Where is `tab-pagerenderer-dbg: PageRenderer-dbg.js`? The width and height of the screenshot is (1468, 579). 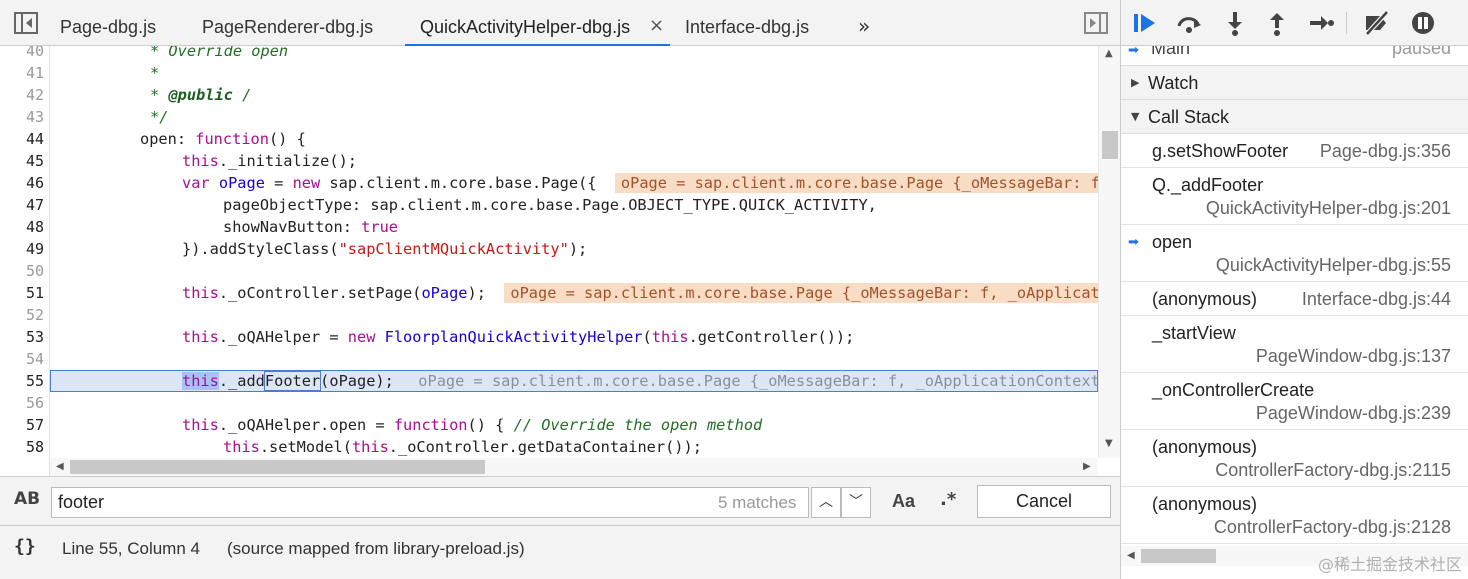
tab-pagerenderer-dbg: PageRenderer-dbg.js is located at coordinates (287, 23).